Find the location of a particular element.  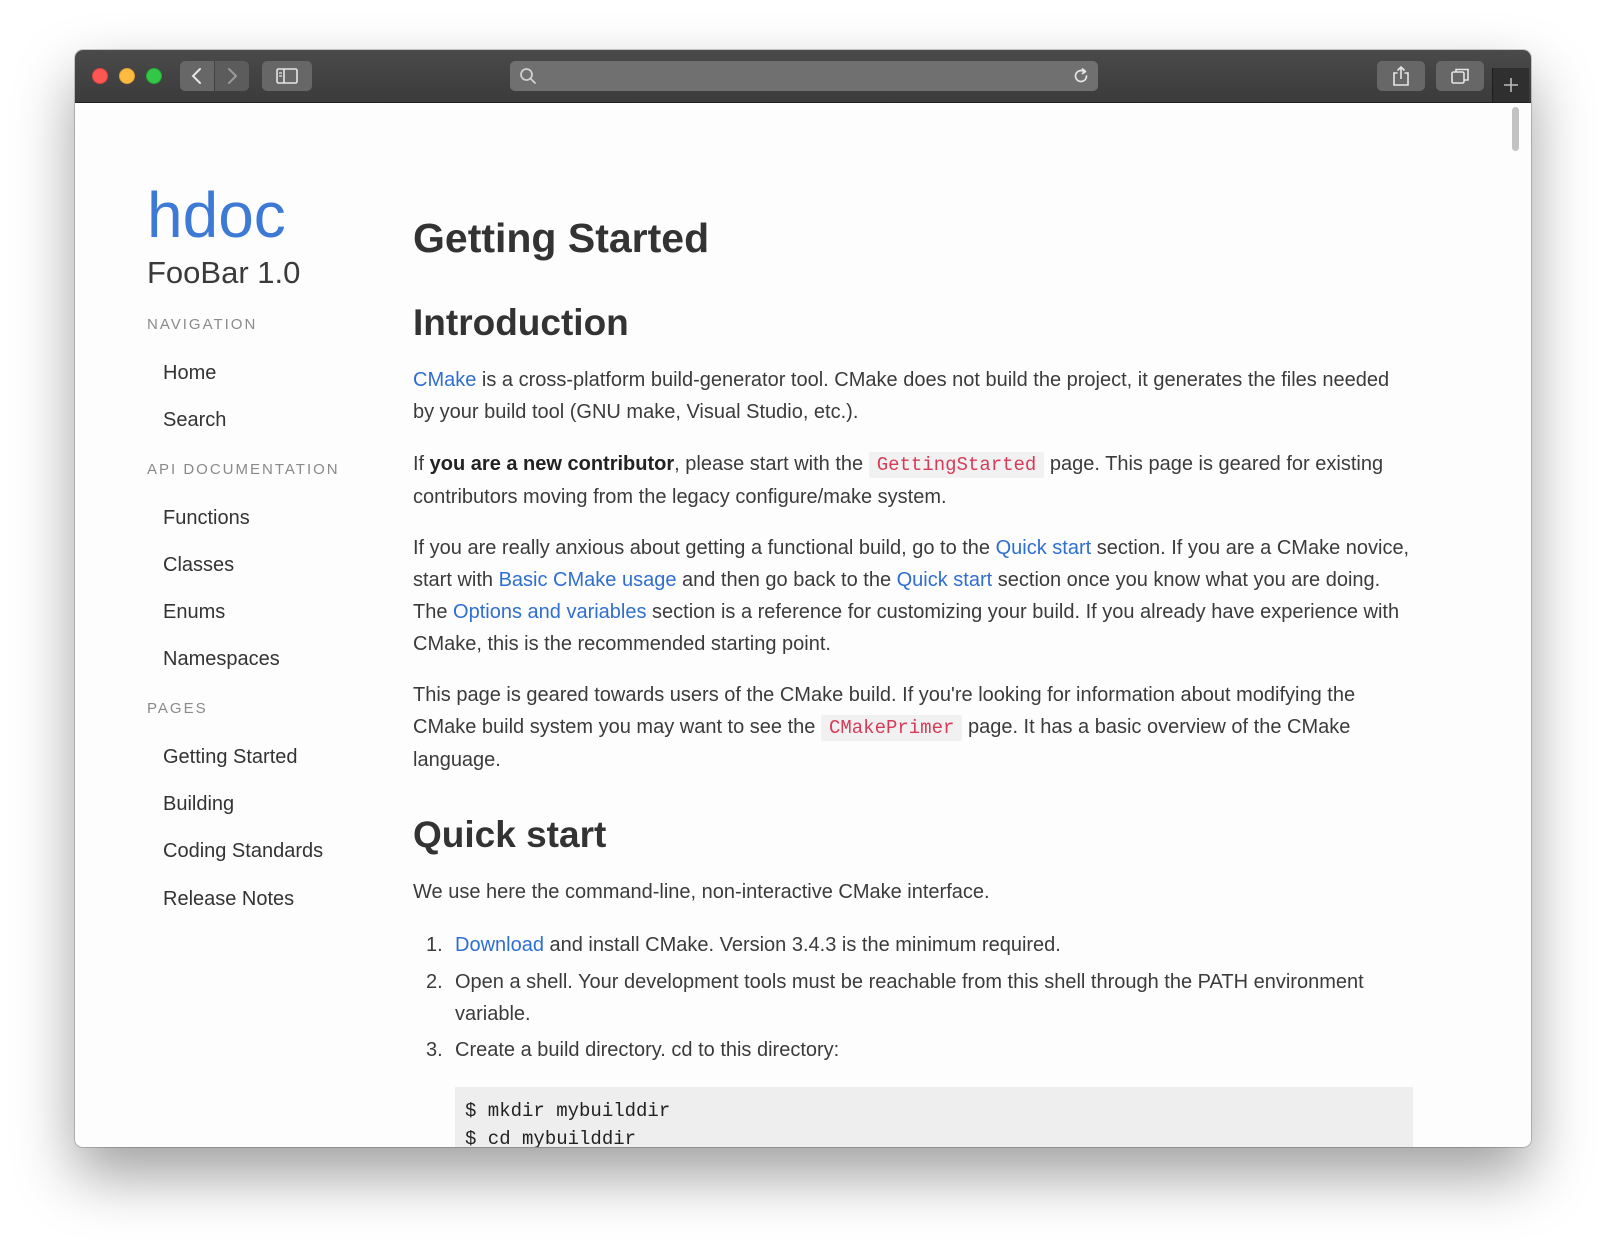

forward-button is located at coordinates (232, 76).